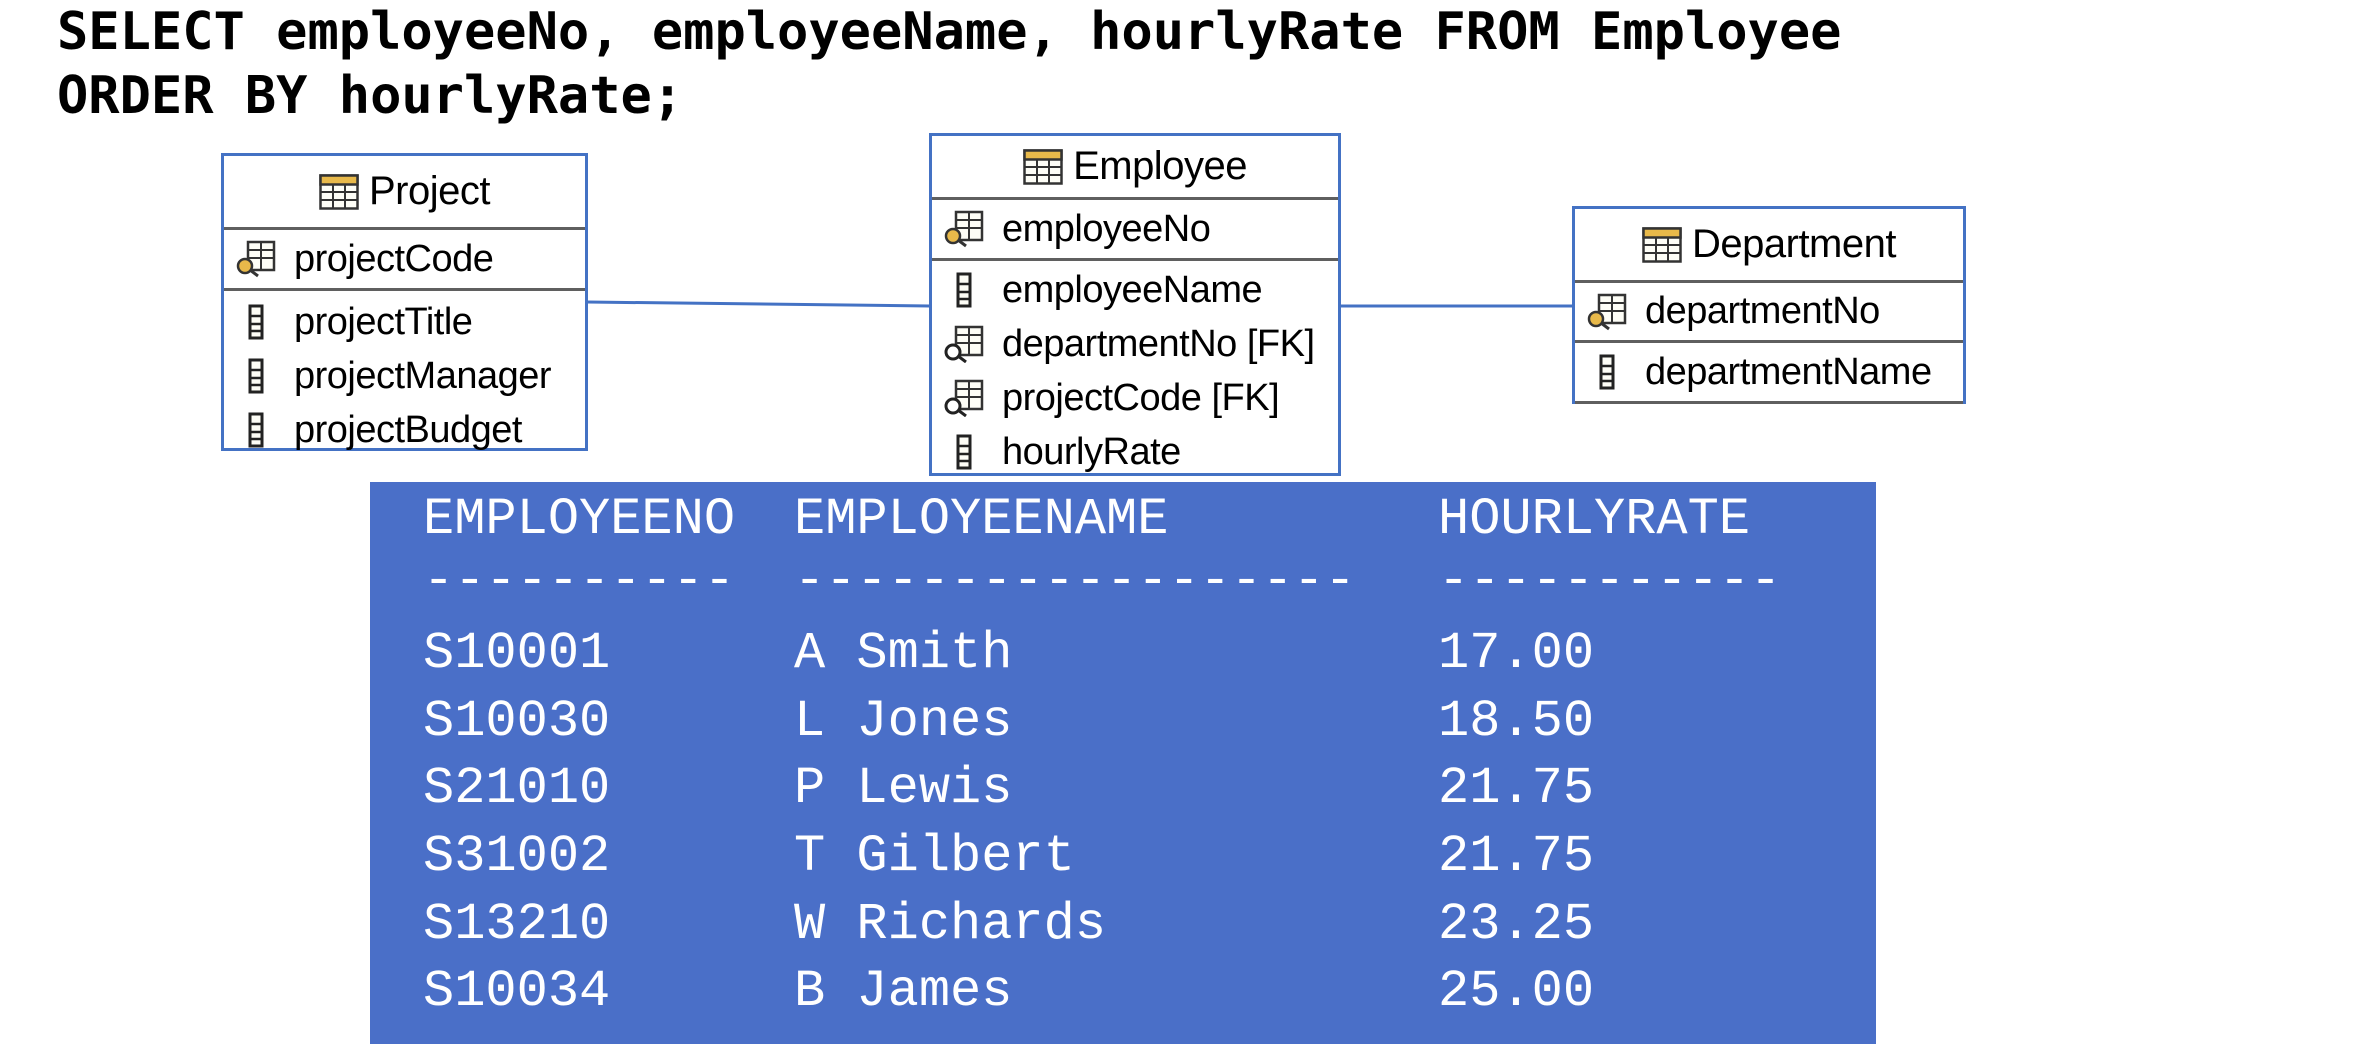  Describe the element at coordinates (903, 788) in the screenshot. I see `result-cell-employeename: P Lewis` at that location.